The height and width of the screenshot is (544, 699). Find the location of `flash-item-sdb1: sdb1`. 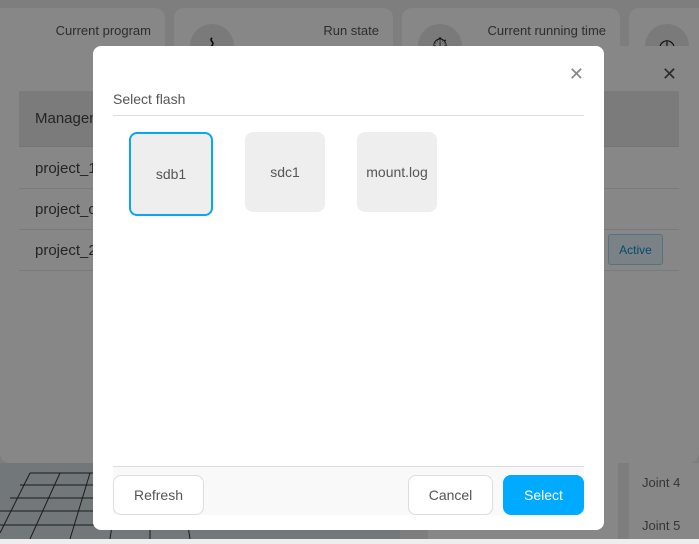

flash-item-sdb1: sdb1 is located at coordinates (171, 174).